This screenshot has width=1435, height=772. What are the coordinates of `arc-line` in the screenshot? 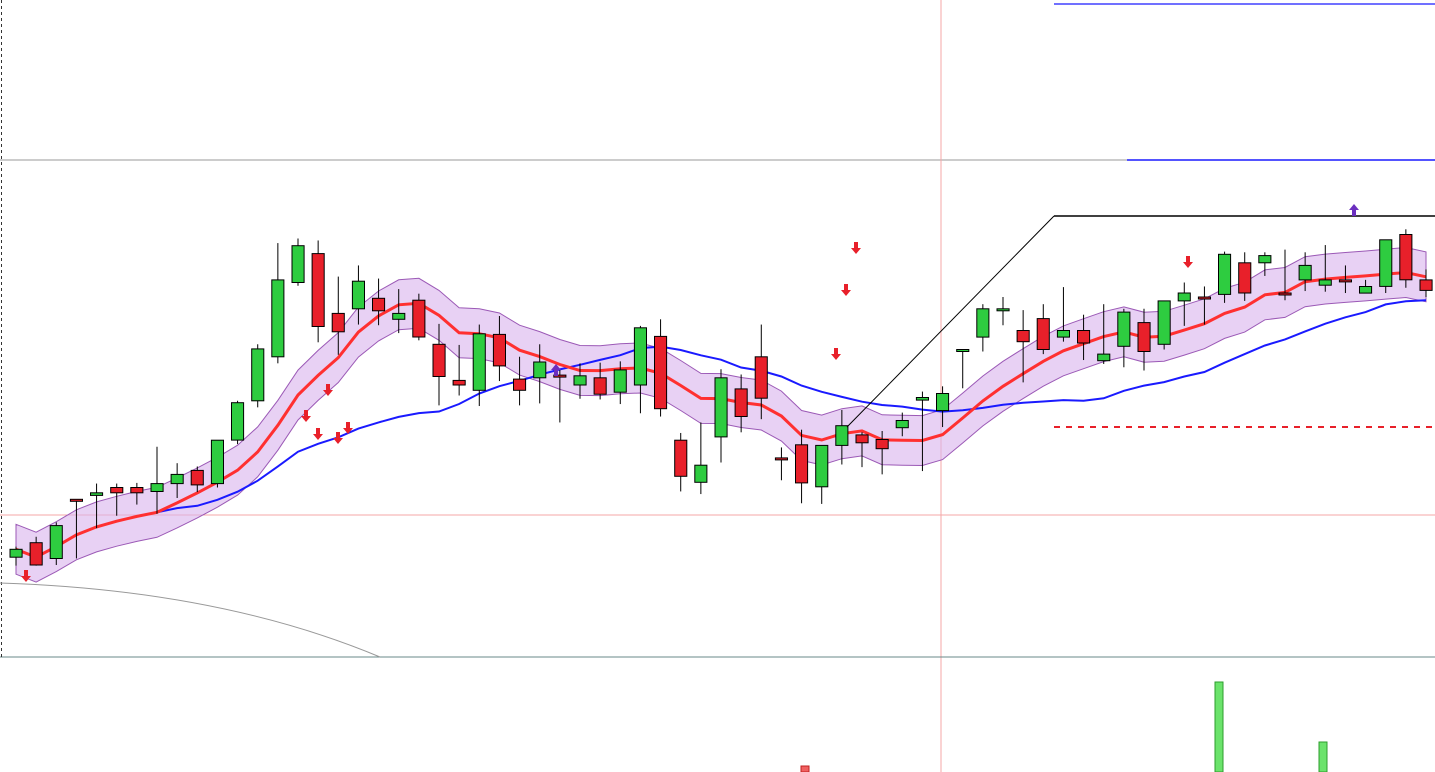 It's located at (190, 620).